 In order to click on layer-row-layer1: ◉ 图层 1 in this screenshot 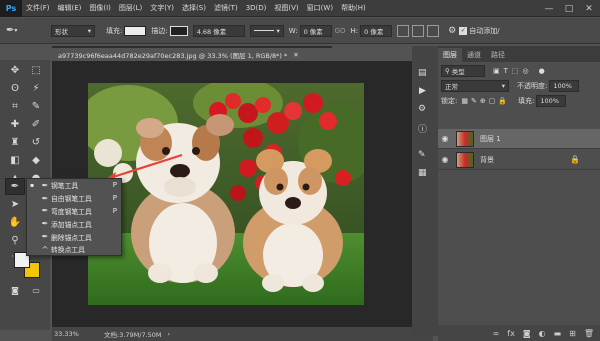, I will do `click(519, 139)`.